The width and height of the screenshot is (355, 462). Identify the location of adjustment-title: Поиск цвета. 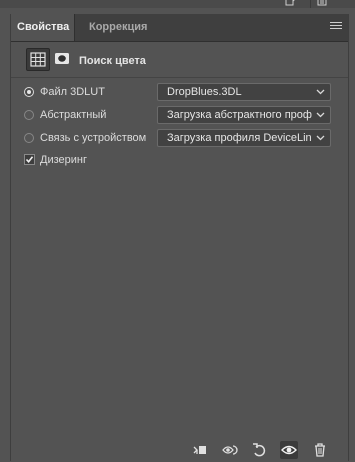
(112, 61).